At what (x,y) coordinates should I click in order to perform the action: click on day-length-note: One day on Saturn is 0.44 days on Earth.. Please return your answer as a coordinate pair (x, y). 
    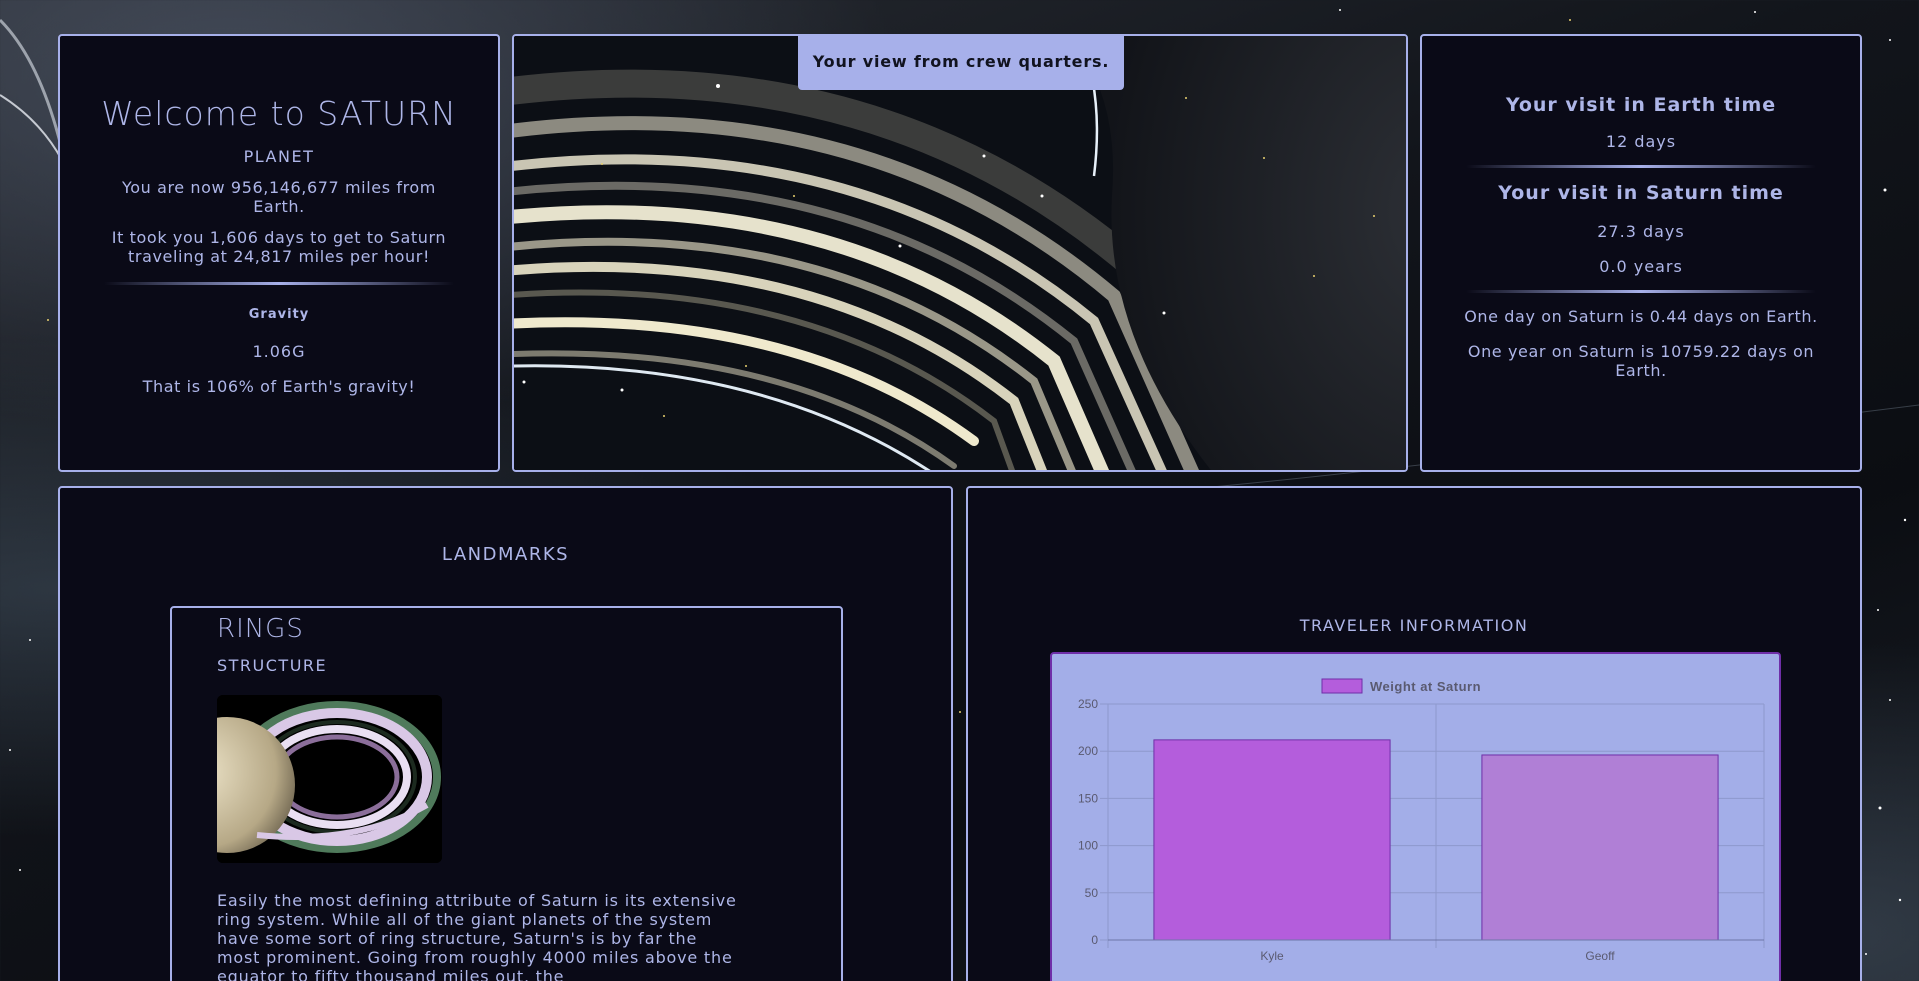
    Looking at the image, I should click on (1641, 316).